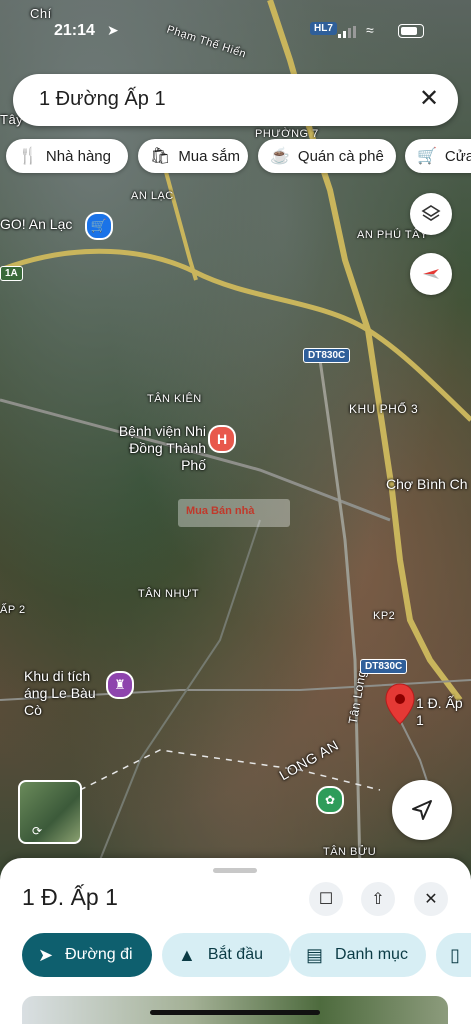 This screenshot has height=1024, width=471. I want to click on cart-icon: 🛒, so click(427, 156).